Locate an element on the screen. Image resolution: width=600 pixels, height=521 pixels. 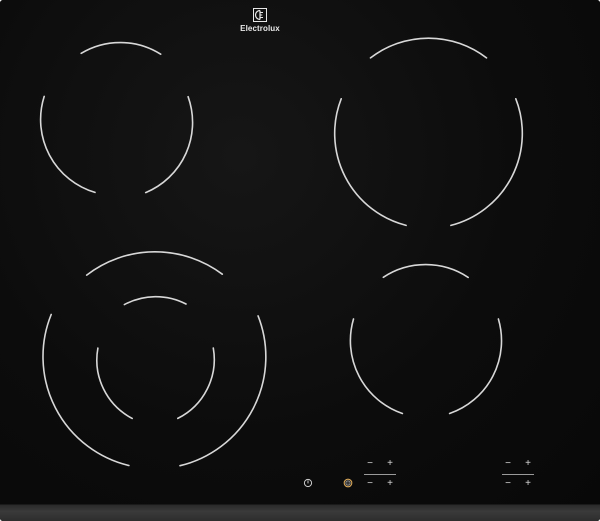
hob-front-frame is located at coordinates (300, 512).